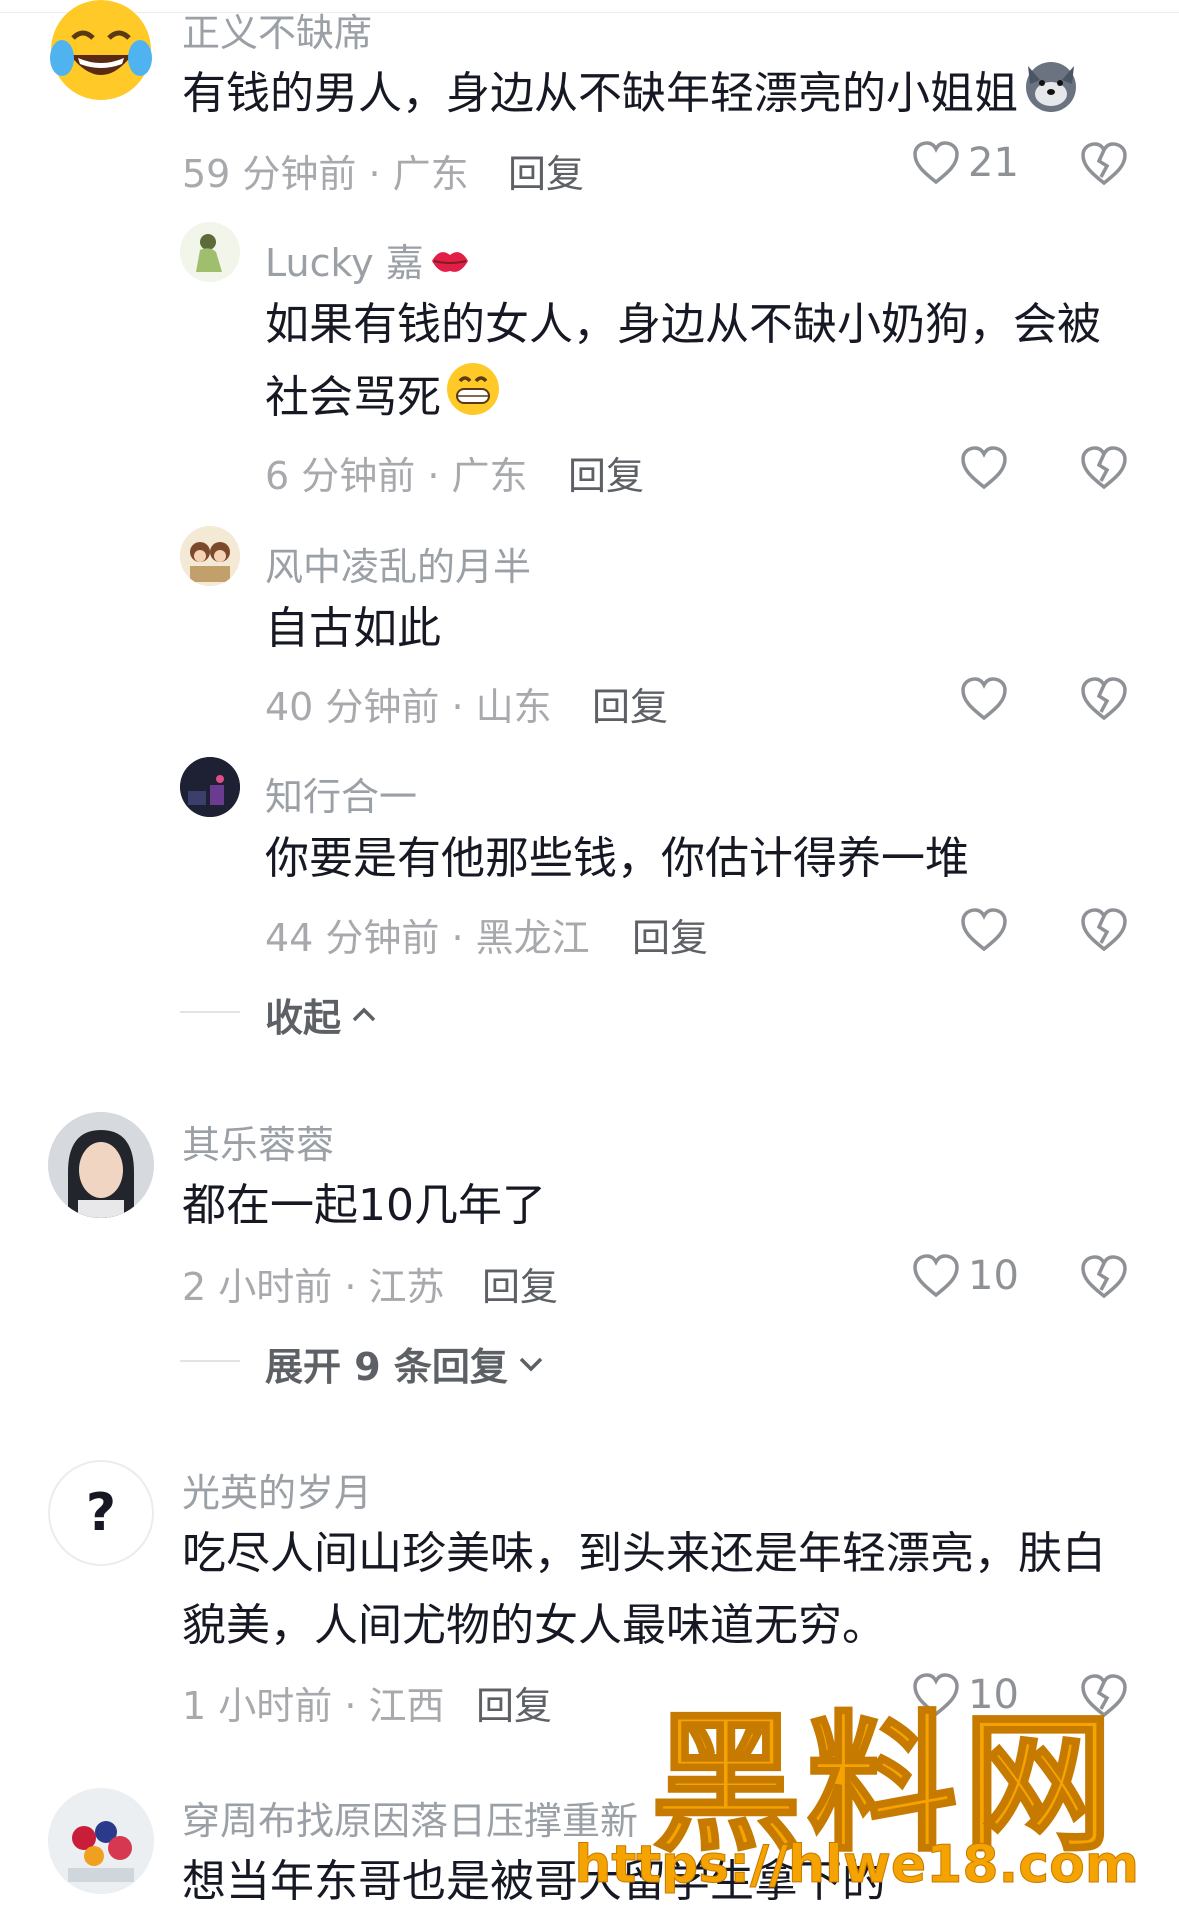 This screenshot has width=1179, height=1918. I want to click on expand-replies-button: 展开 9 条回复, so click(404, 1363).